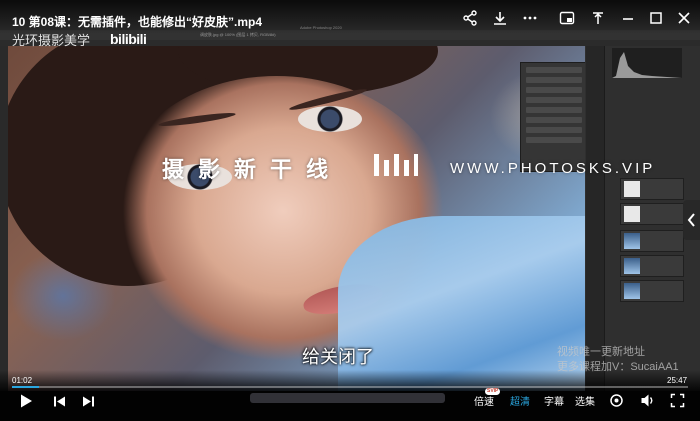  I want to click on svip-badge: SVIP, so click(493, 391).